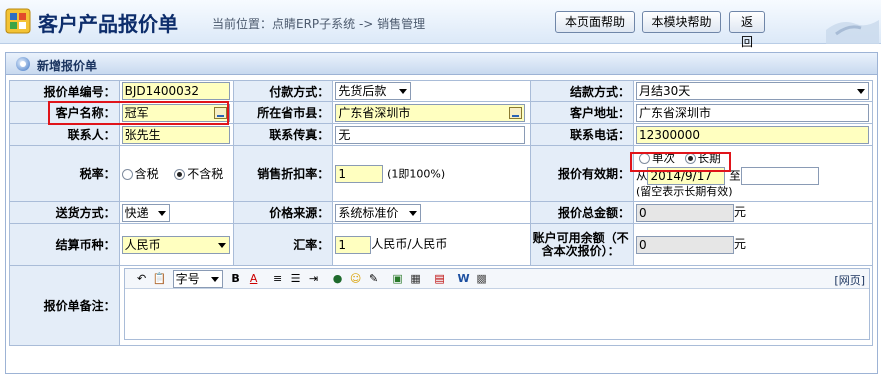  I want to click on currency-label: 结算币种：, so click(64, 244).